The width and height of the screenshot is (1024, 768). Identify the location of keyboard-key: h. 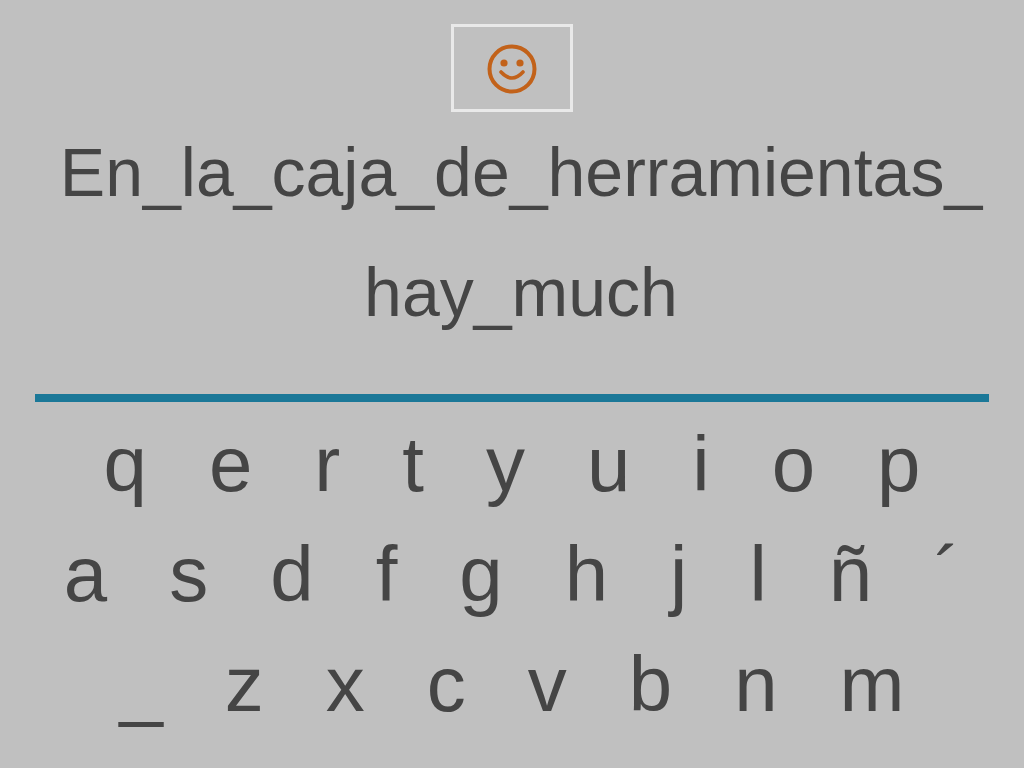
(586, 574).